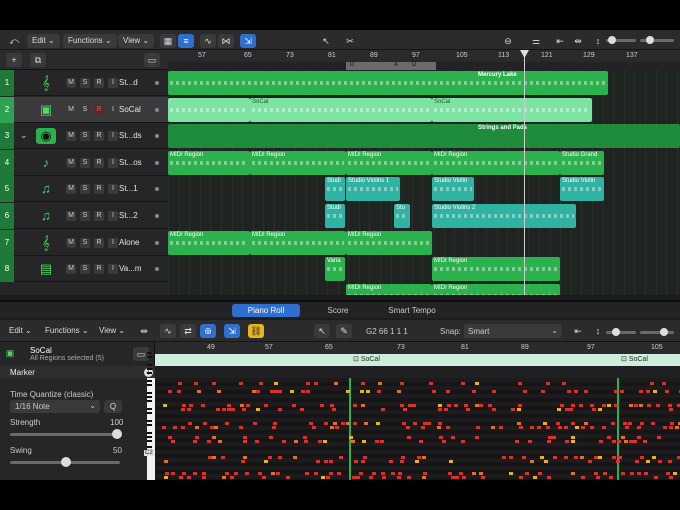 The width and height of the screenshot is (680, 510). What do you see at coordinates (424, 136) in the screenshot?
I see `region: Strings and Pads` at bounding box center [424, 136].